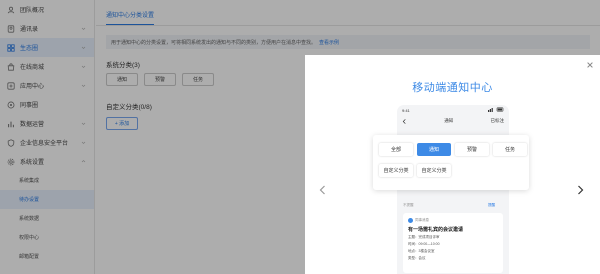 The height and width of the screenshot is (274, 600). I want to click on notification-line: 类型：会议, so click(417, 258).